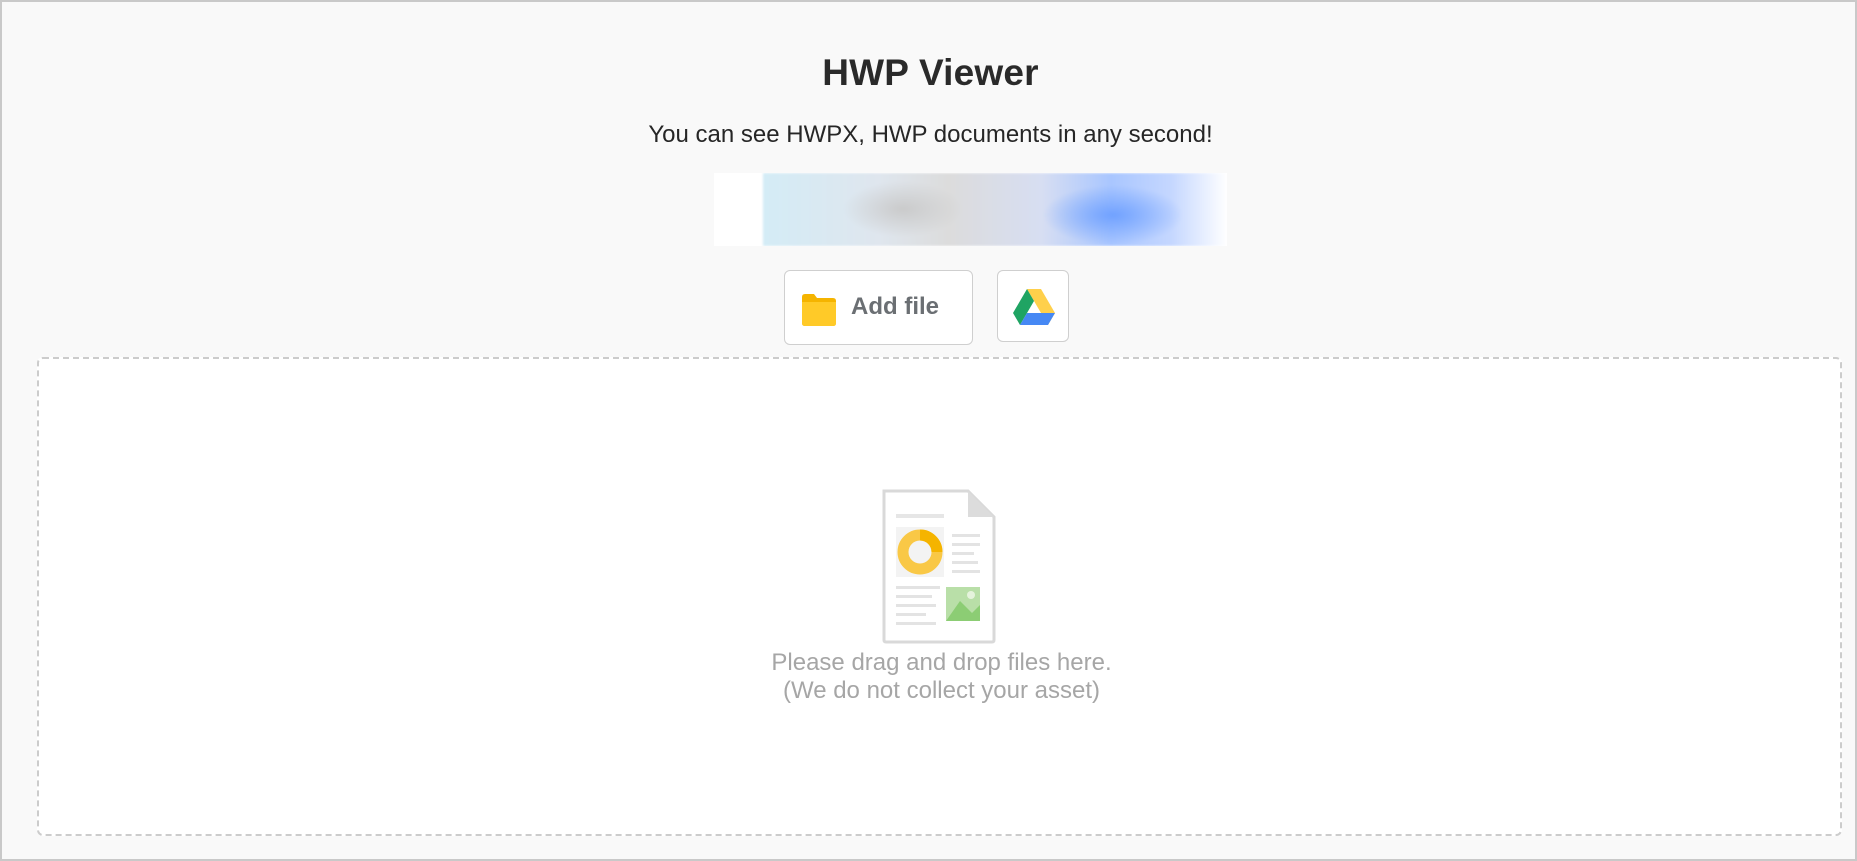 This screenshot has width=1857, height=861. Describe the element at coordinates (819, 310) in the screenshot. I see `folder-icon` at that location.